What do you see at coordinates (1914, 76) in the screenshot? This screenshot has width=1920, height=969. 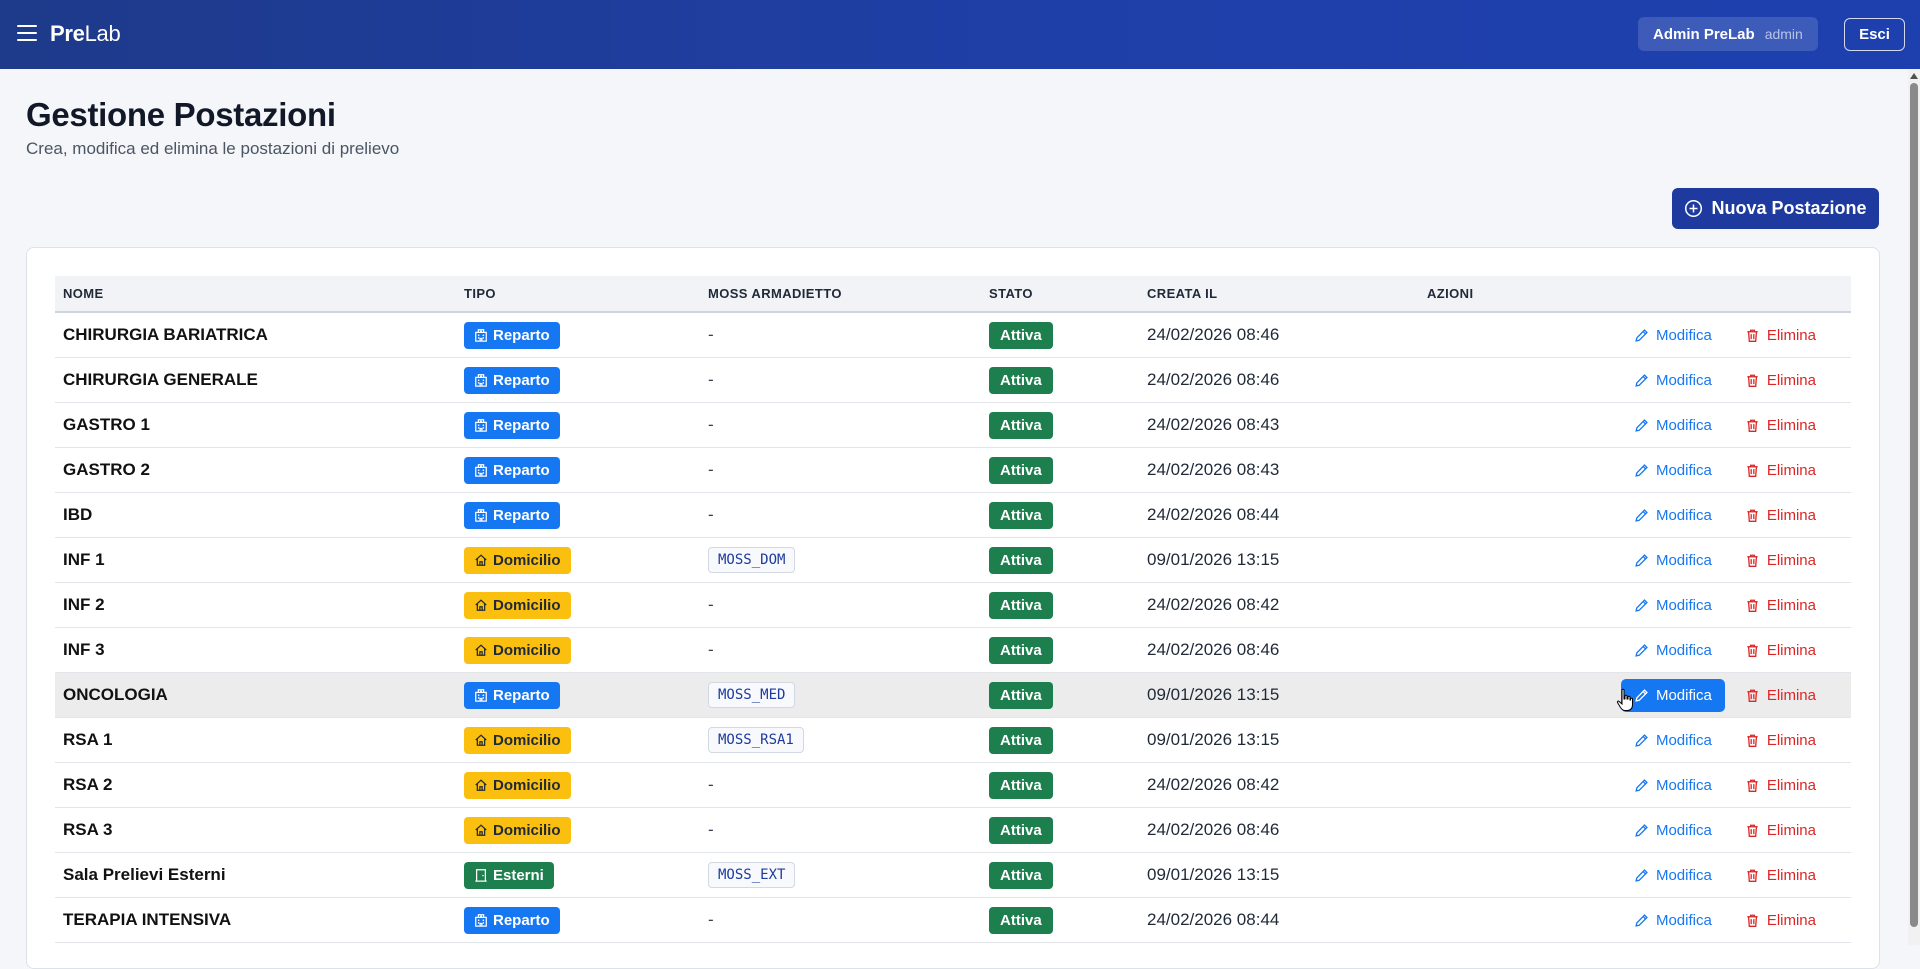 I see `scroll-up-arrow-icon` at bounding box center [1914, 76].